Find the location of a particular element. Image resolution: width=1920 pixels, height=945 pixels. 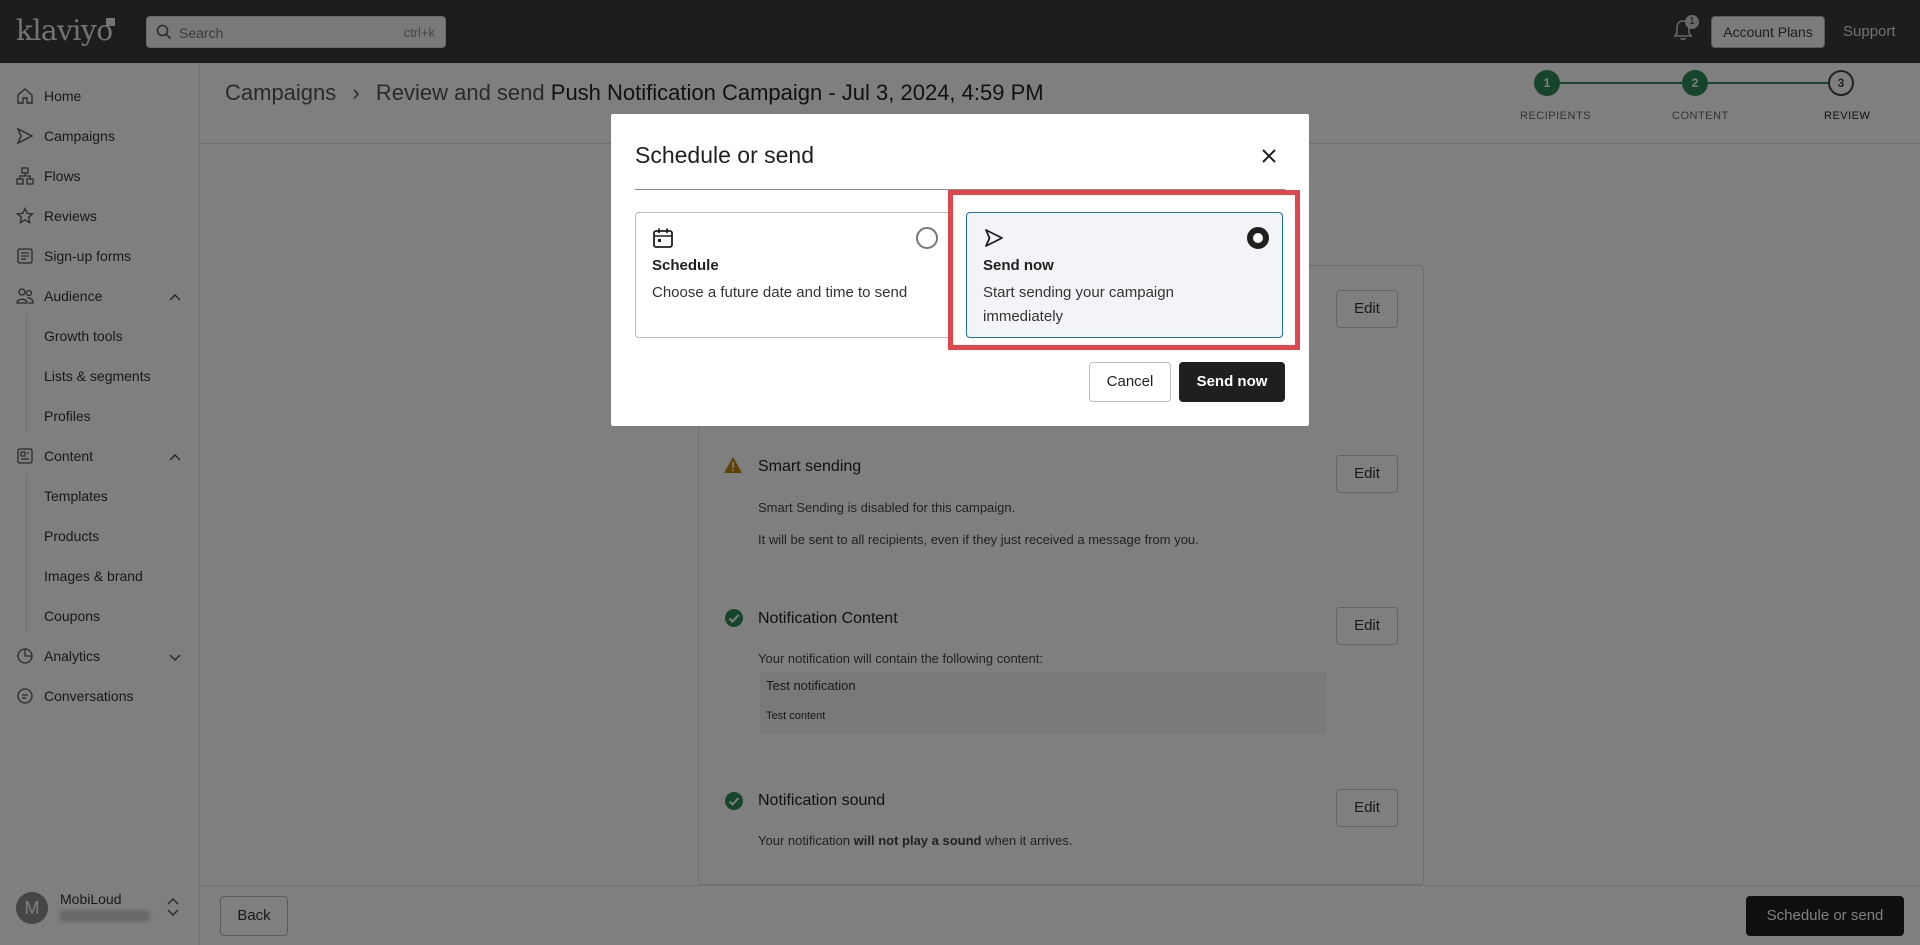

calendar-icon is located at coordinates (663, 238).